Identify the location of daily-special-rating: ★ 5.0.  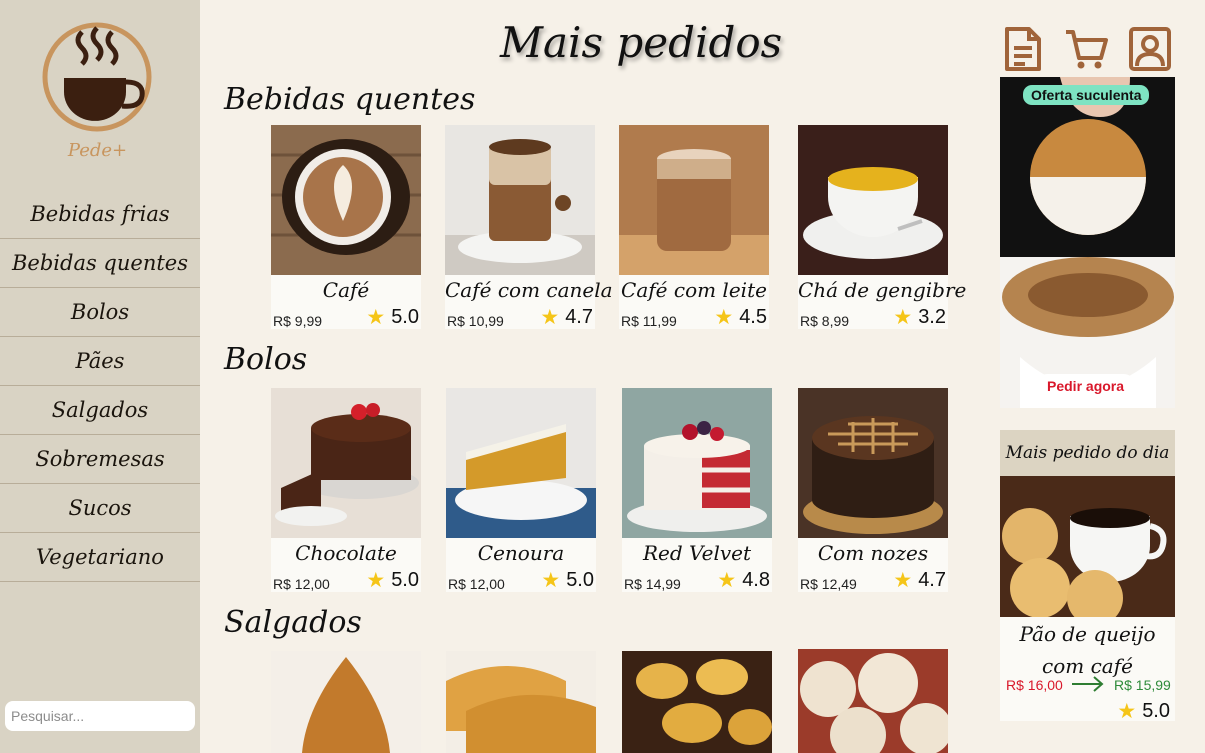
(1143, 711).